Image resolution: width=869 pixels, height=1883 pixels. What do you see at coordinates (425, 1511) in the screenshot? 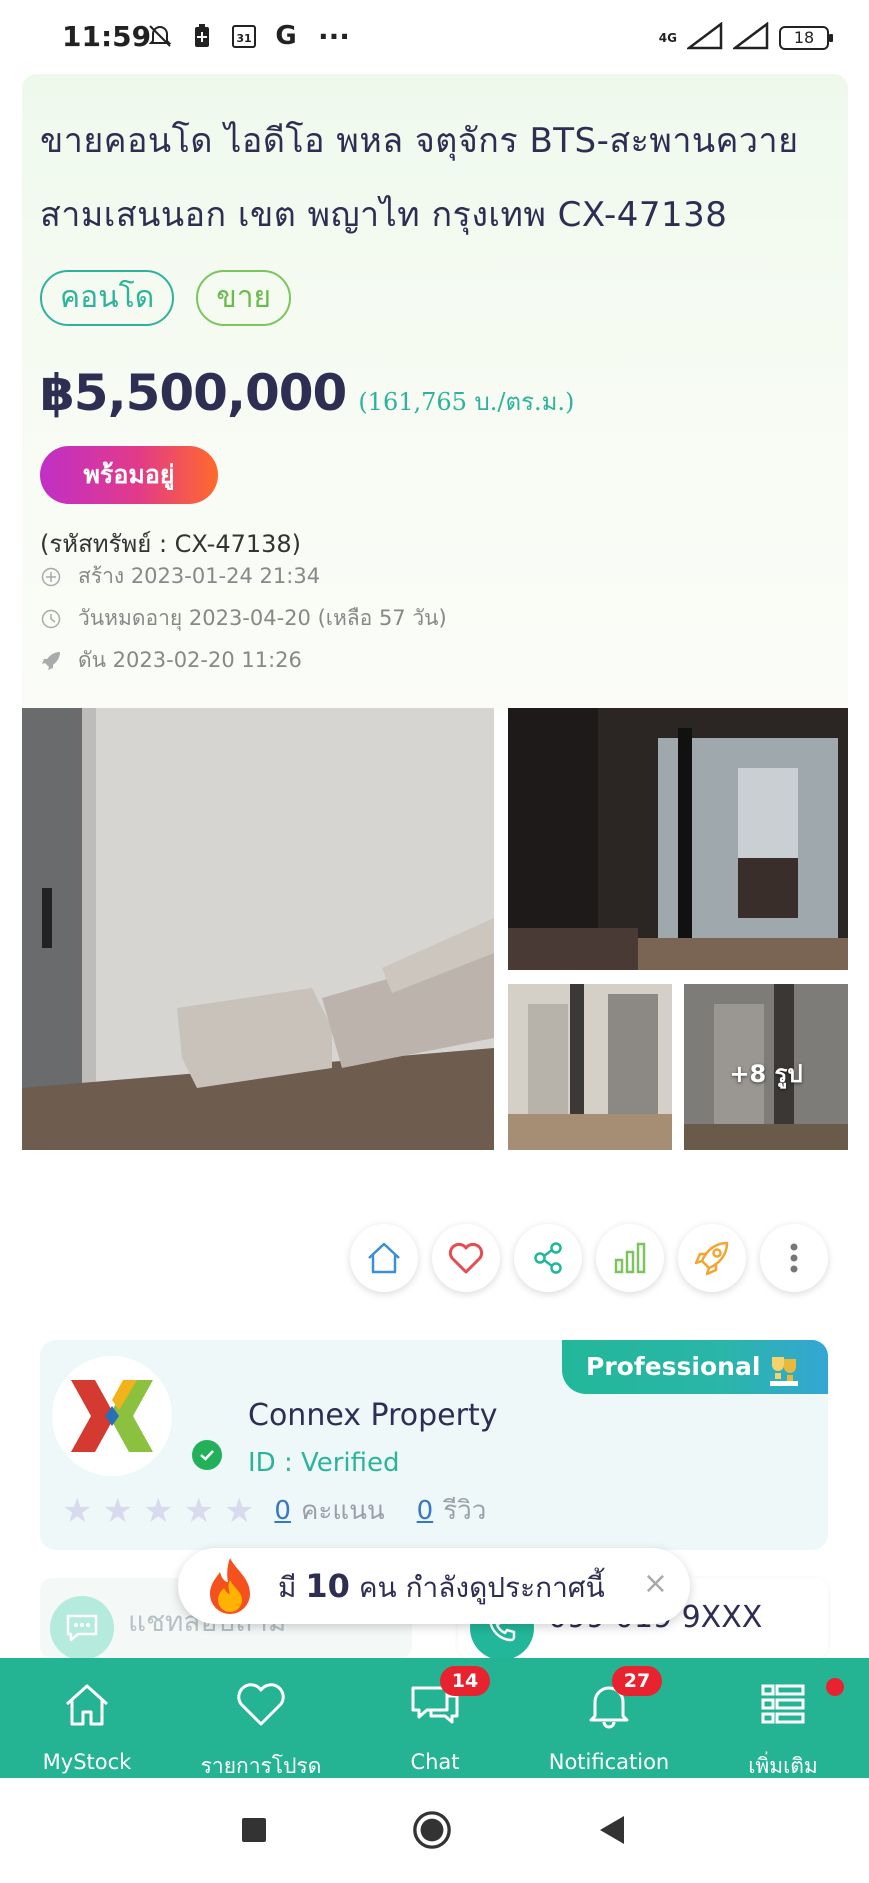
I see `review-count-link: 0` at bounding box center [425, 1511].